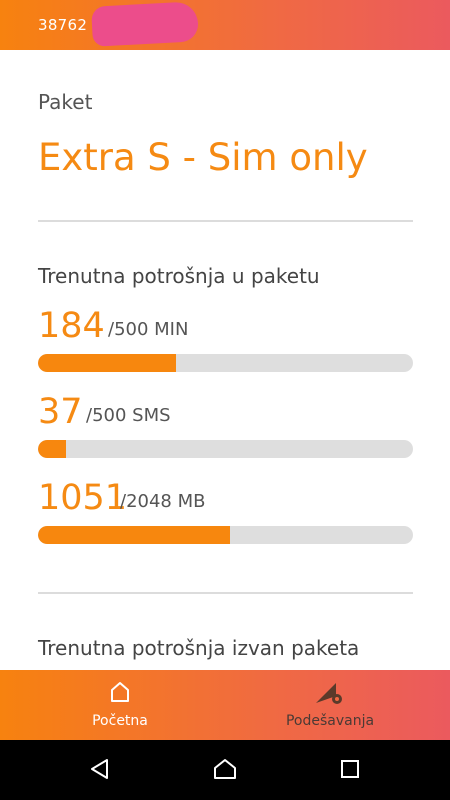  What do you see at coordinates (199, 648) in the screenshot?
I see `outside-section-title: Trenutna potrošnja izvan paketa` at bounding box center [199, 648].